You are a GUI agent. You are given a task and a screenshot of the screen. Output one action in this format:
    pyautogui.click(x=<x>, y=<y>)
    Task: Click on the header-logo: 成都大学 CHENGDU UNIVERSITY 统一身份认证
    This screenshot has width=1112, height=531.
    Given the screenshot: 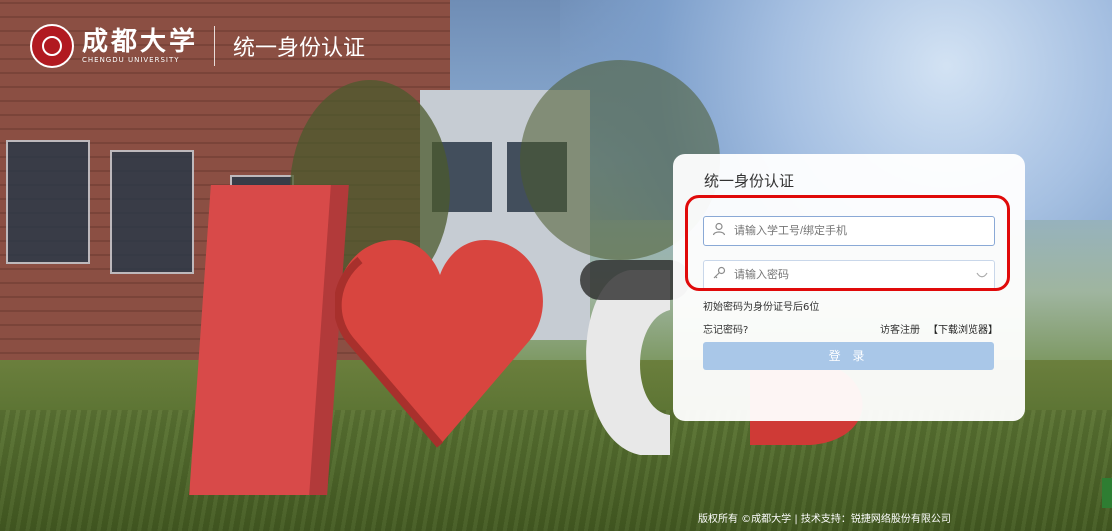 What is the action you would take?
    pyautogui.click(x=197, y=46)
    